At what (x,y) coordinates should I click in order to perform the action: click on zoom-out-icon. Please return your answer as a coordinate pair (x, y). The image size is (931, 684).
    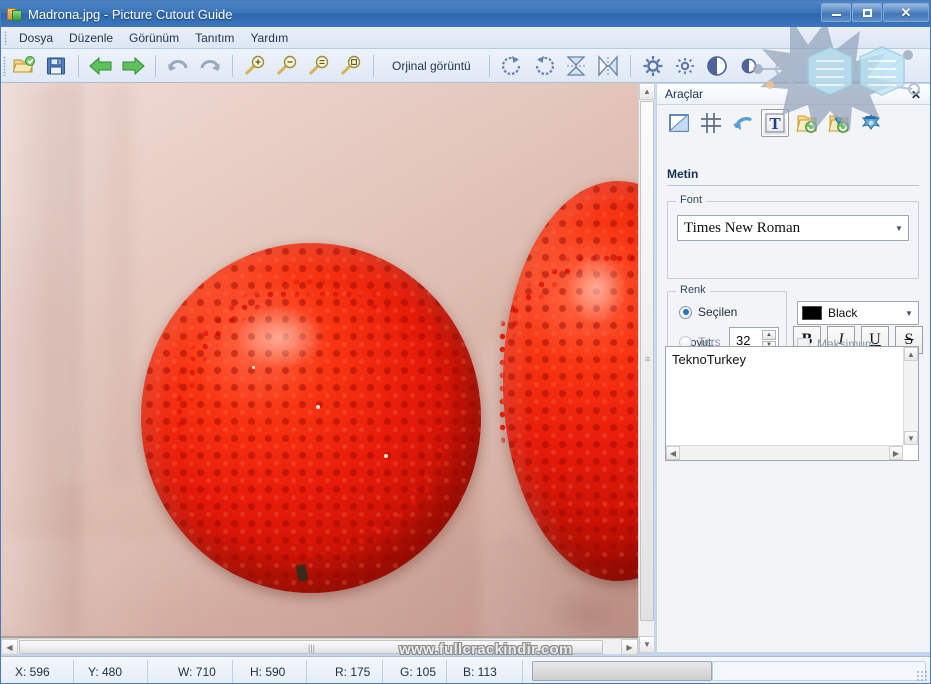
    Looking at the image, I should click on (287, 66).